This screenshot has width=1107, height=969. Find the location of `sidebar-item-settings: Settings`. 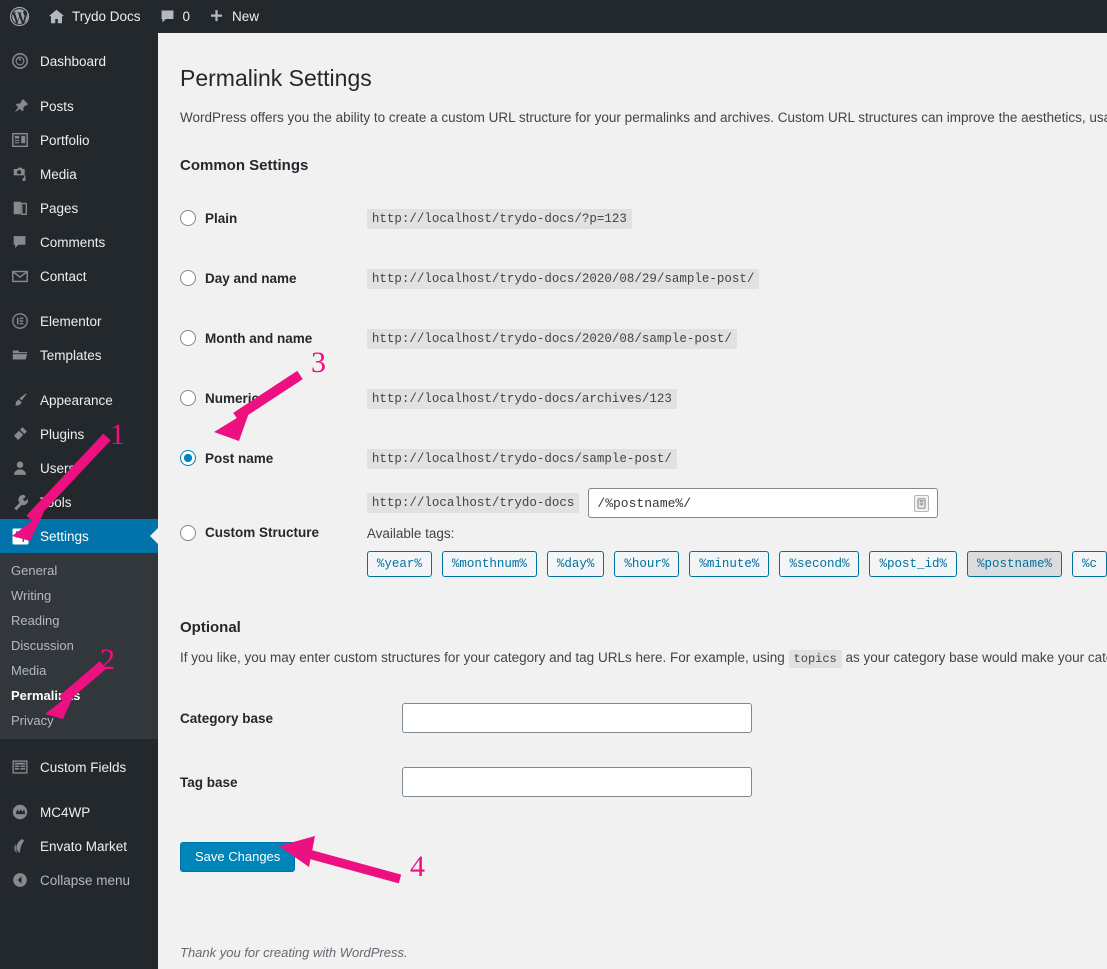

sidebar-item-settings: Settings is located at coordinates (79, 536).